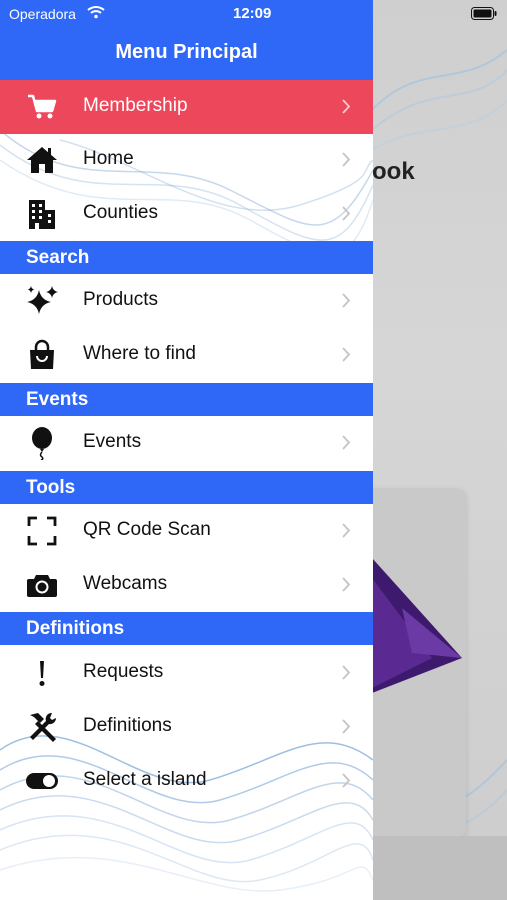  I want to click on background-card, so click(419, 663).